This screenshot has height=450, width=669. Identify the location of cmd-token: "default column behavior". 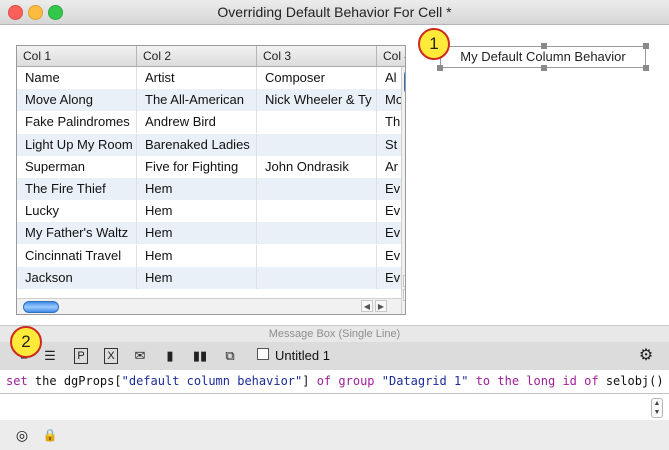
(212, 381).